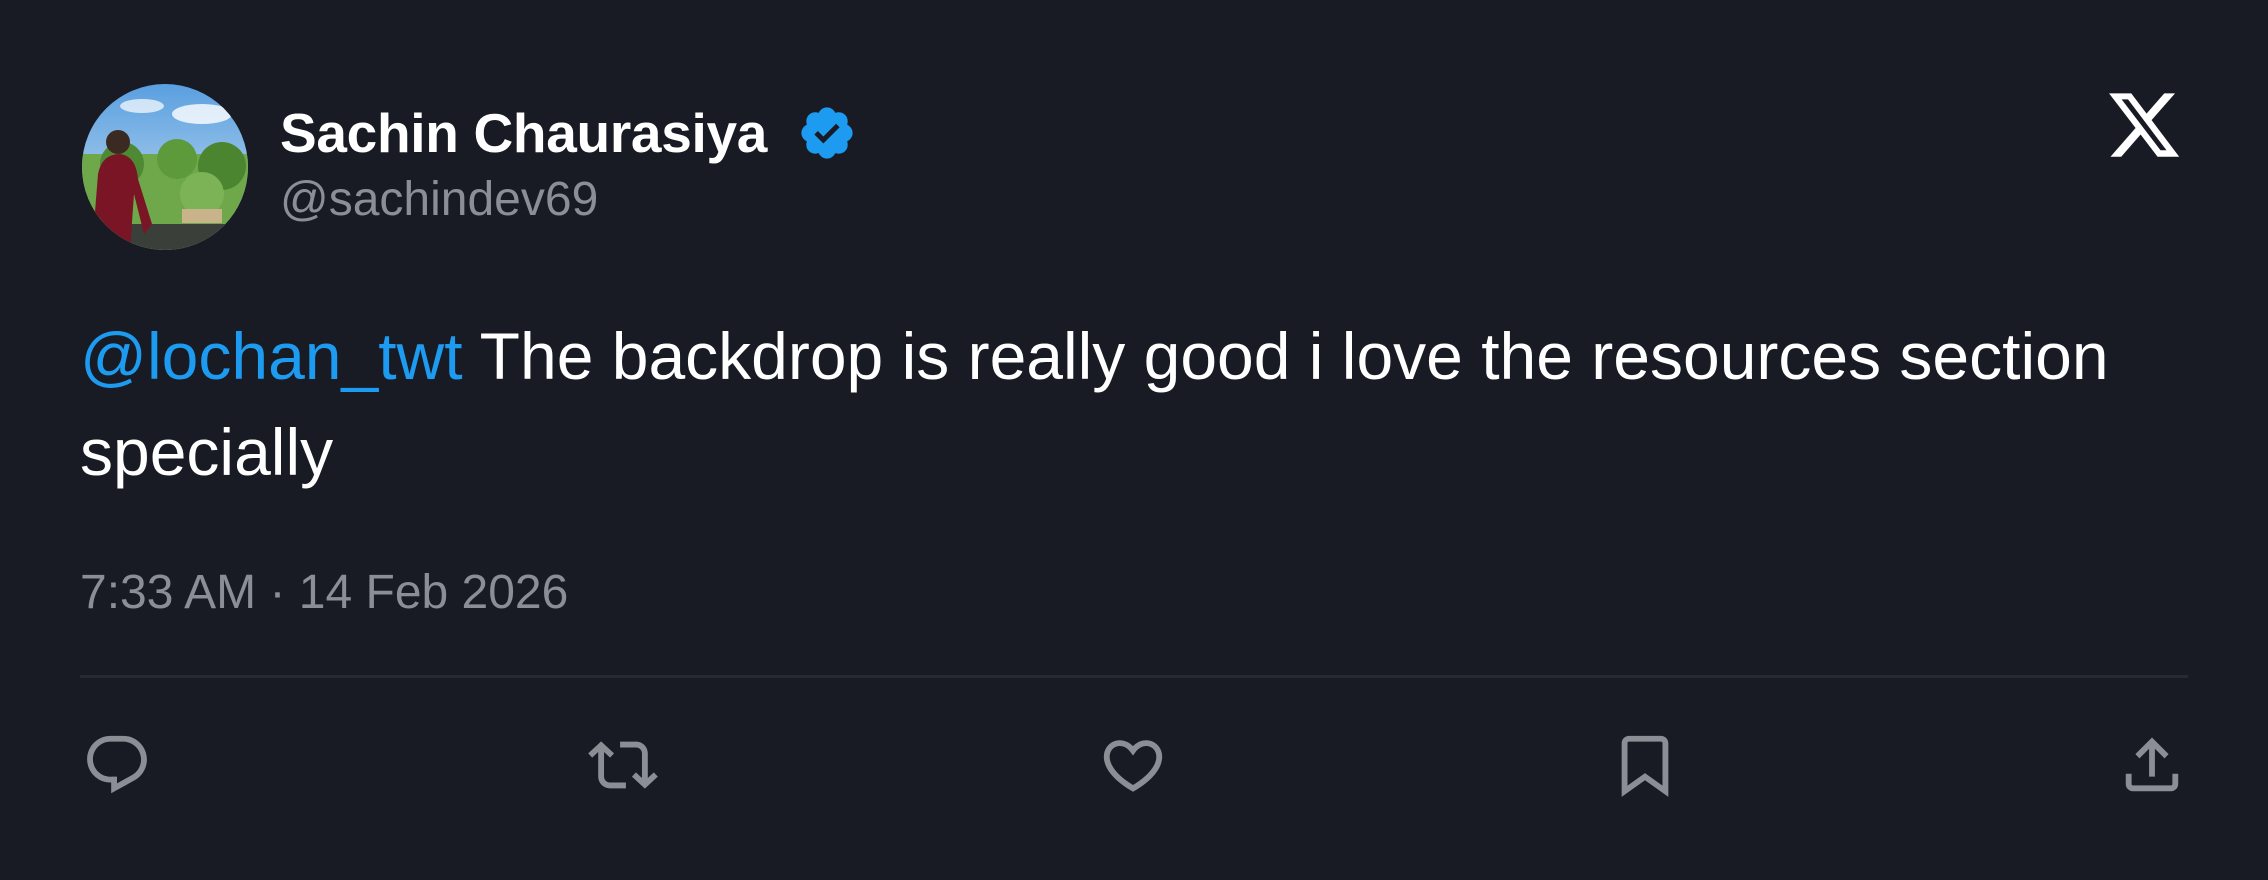 This screenshot has width=2268, height=880. What do you see at coordinates (827, 133) in the screenshot?
I see `verified-badge-icon` at bounding box center [827, 133].